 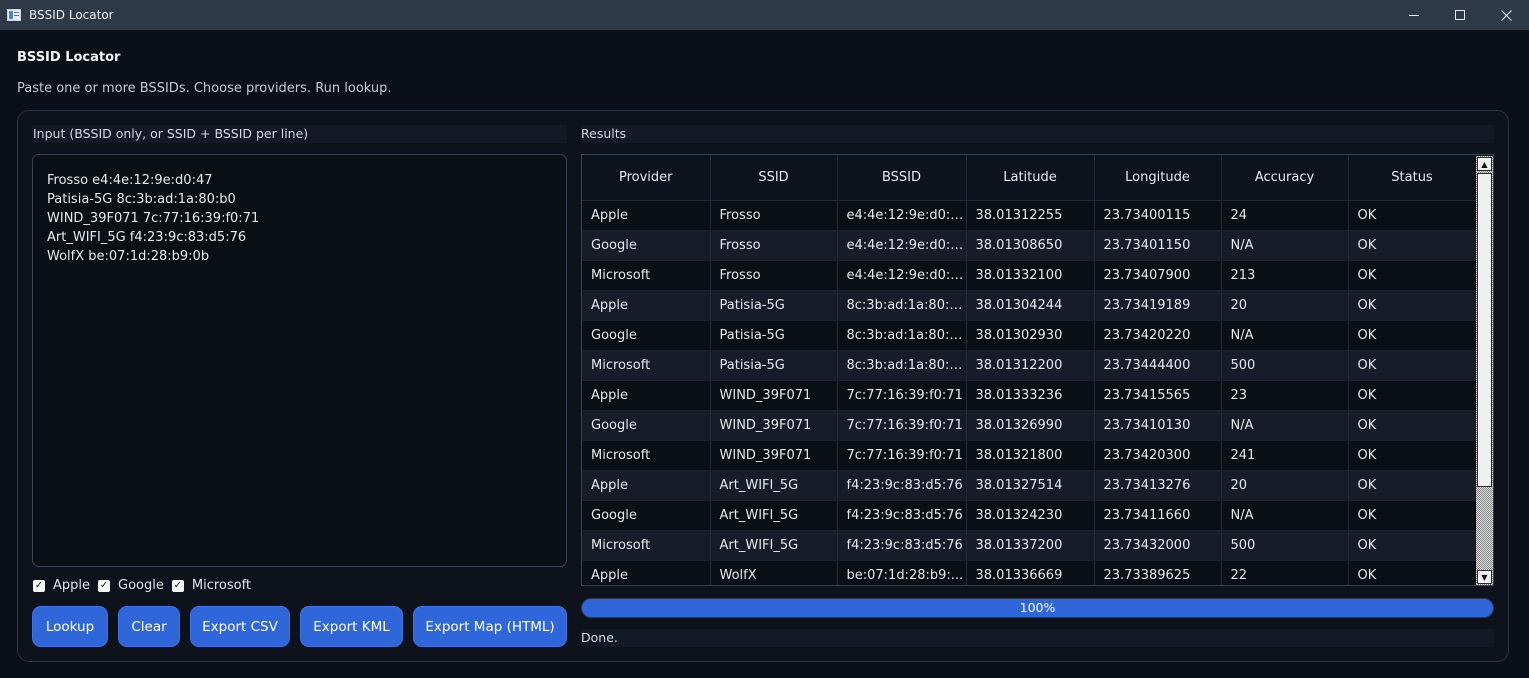 What do you see at coordinates (902, 425) in the screenshot?
I see `cell-bssid: 7c:77:16:39:f0:71` at bounding box center [902, 425].